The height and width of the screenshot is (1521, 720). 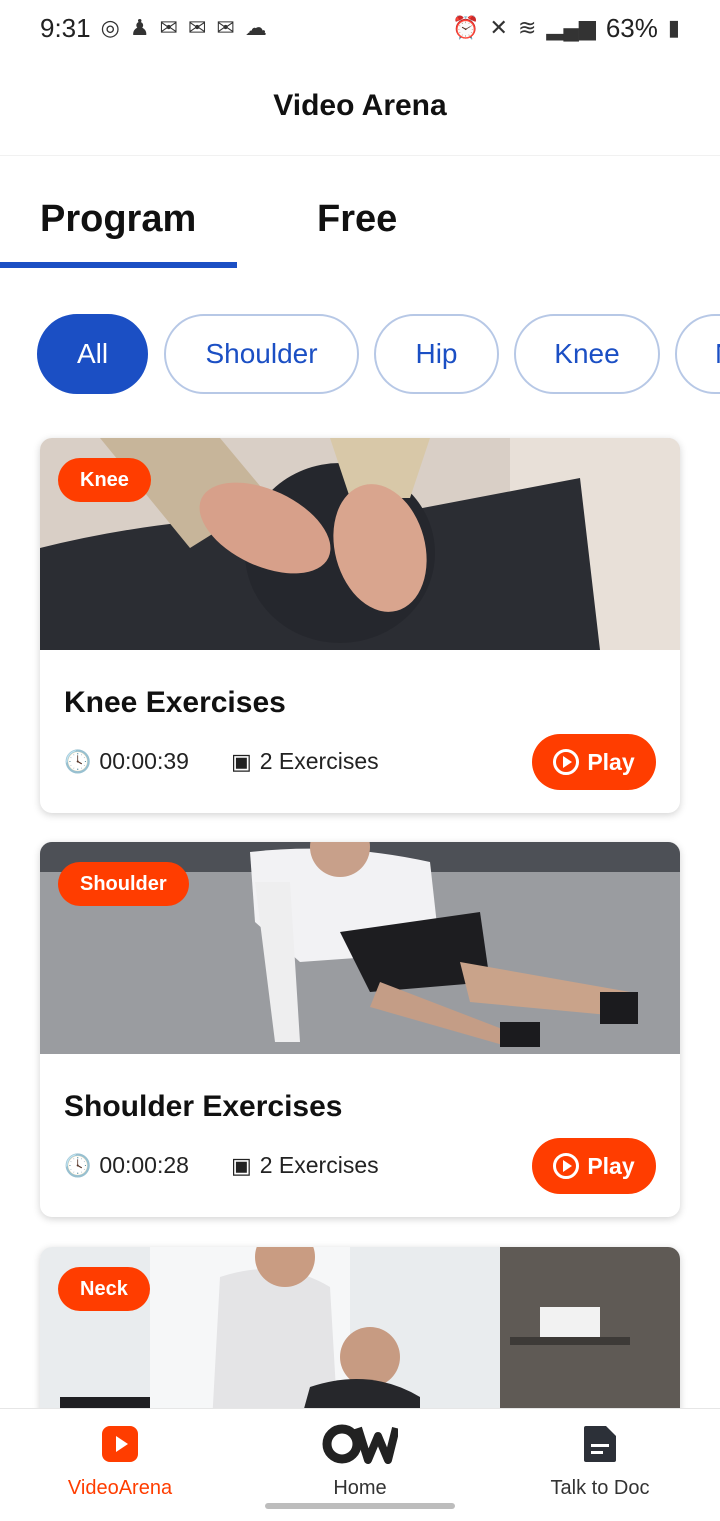 I want to click on status-time: 9:31, so click(x=65, y=27).